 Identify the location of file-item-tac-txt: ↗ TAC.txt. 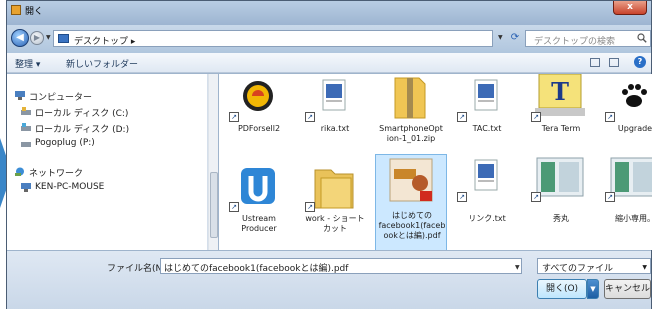
(487, 113).